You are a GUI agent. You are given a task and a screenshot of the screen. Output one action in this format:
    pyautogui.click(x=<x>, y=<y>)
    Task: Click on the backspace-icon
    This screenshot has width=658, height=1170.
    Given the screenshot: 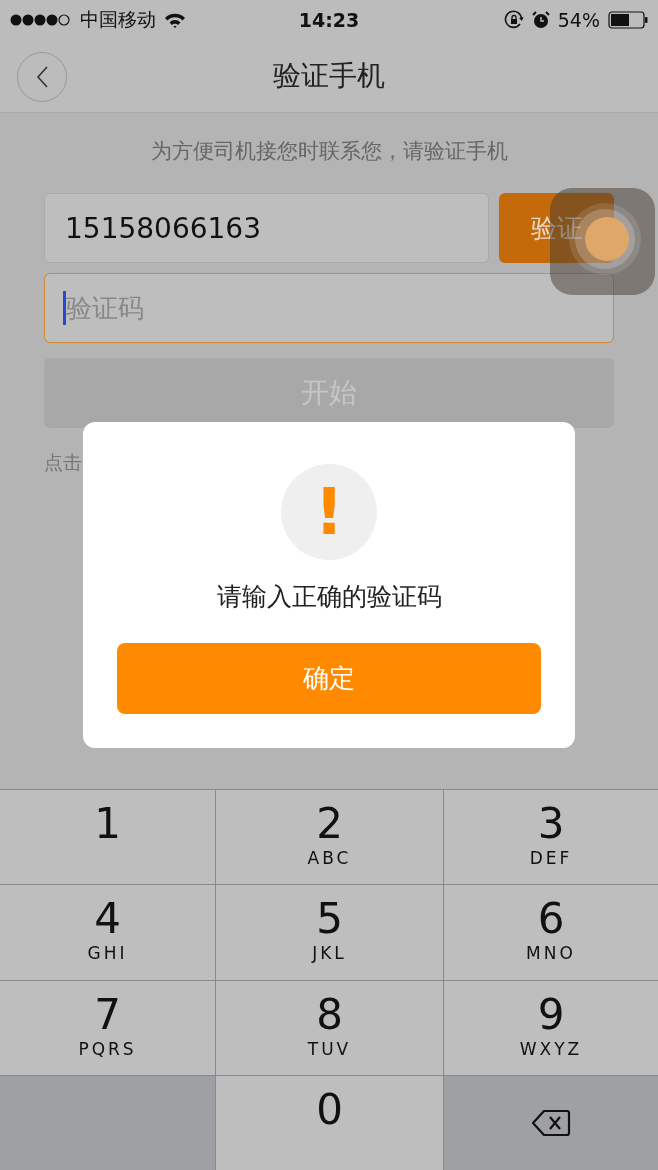 What is the action you would take?
    pyautogui.click(x=551, y=1122)
    